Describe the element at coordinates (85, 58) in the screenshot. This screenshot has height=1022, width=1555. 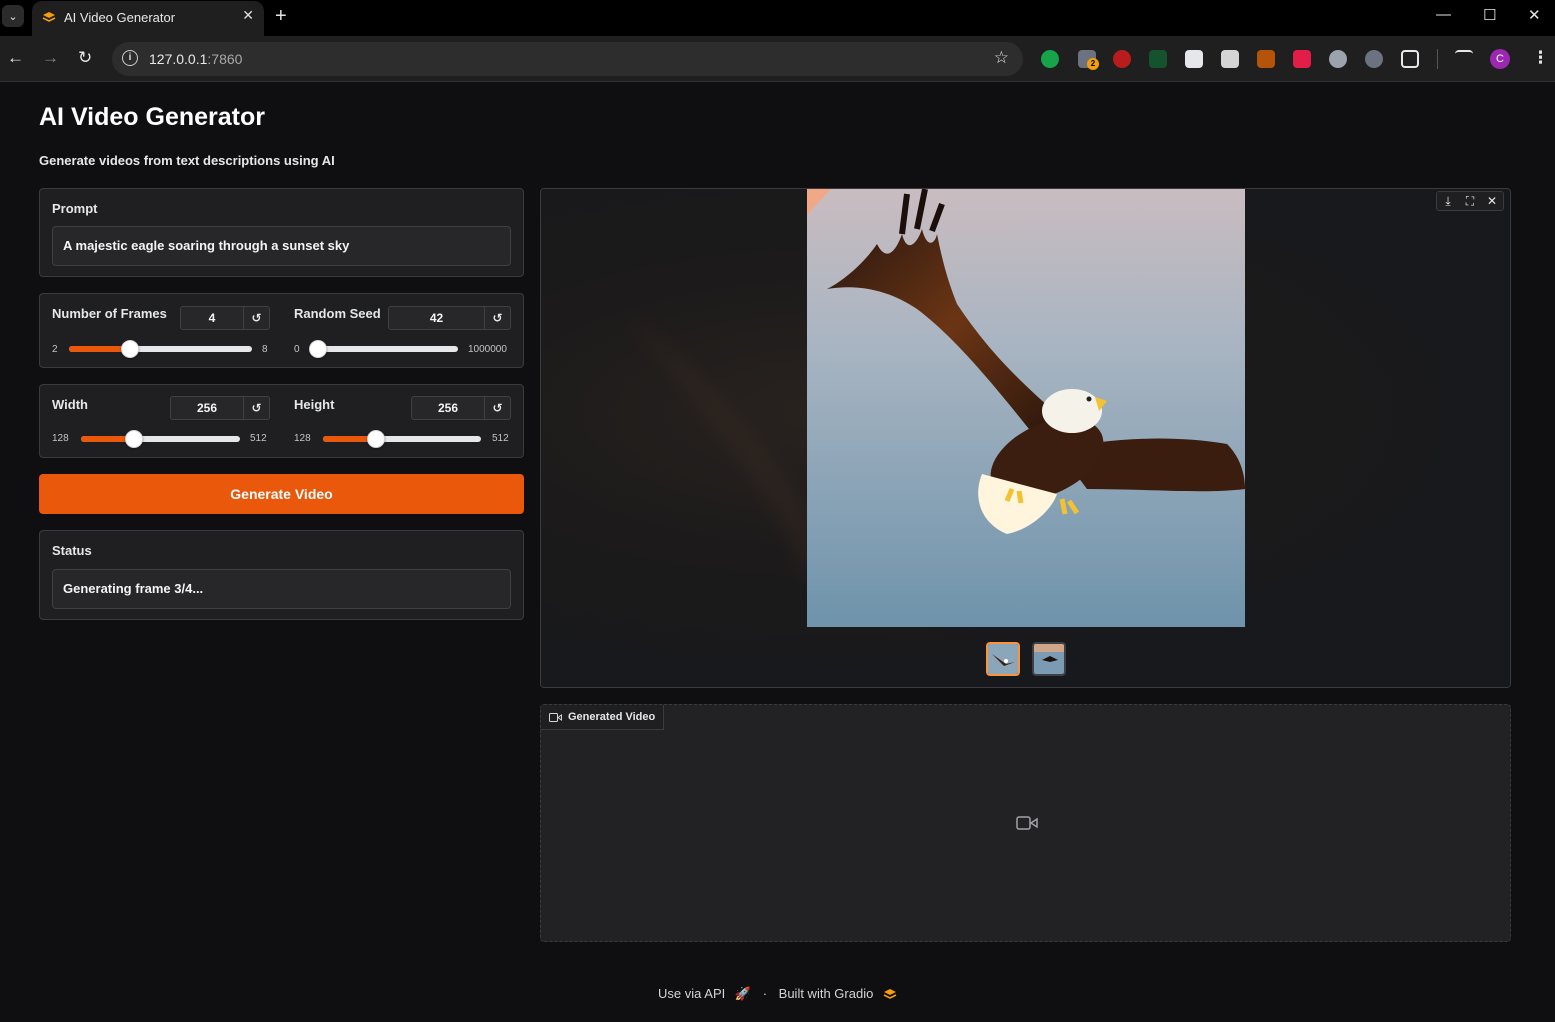
I see `reload-icon: ↻` at that location.